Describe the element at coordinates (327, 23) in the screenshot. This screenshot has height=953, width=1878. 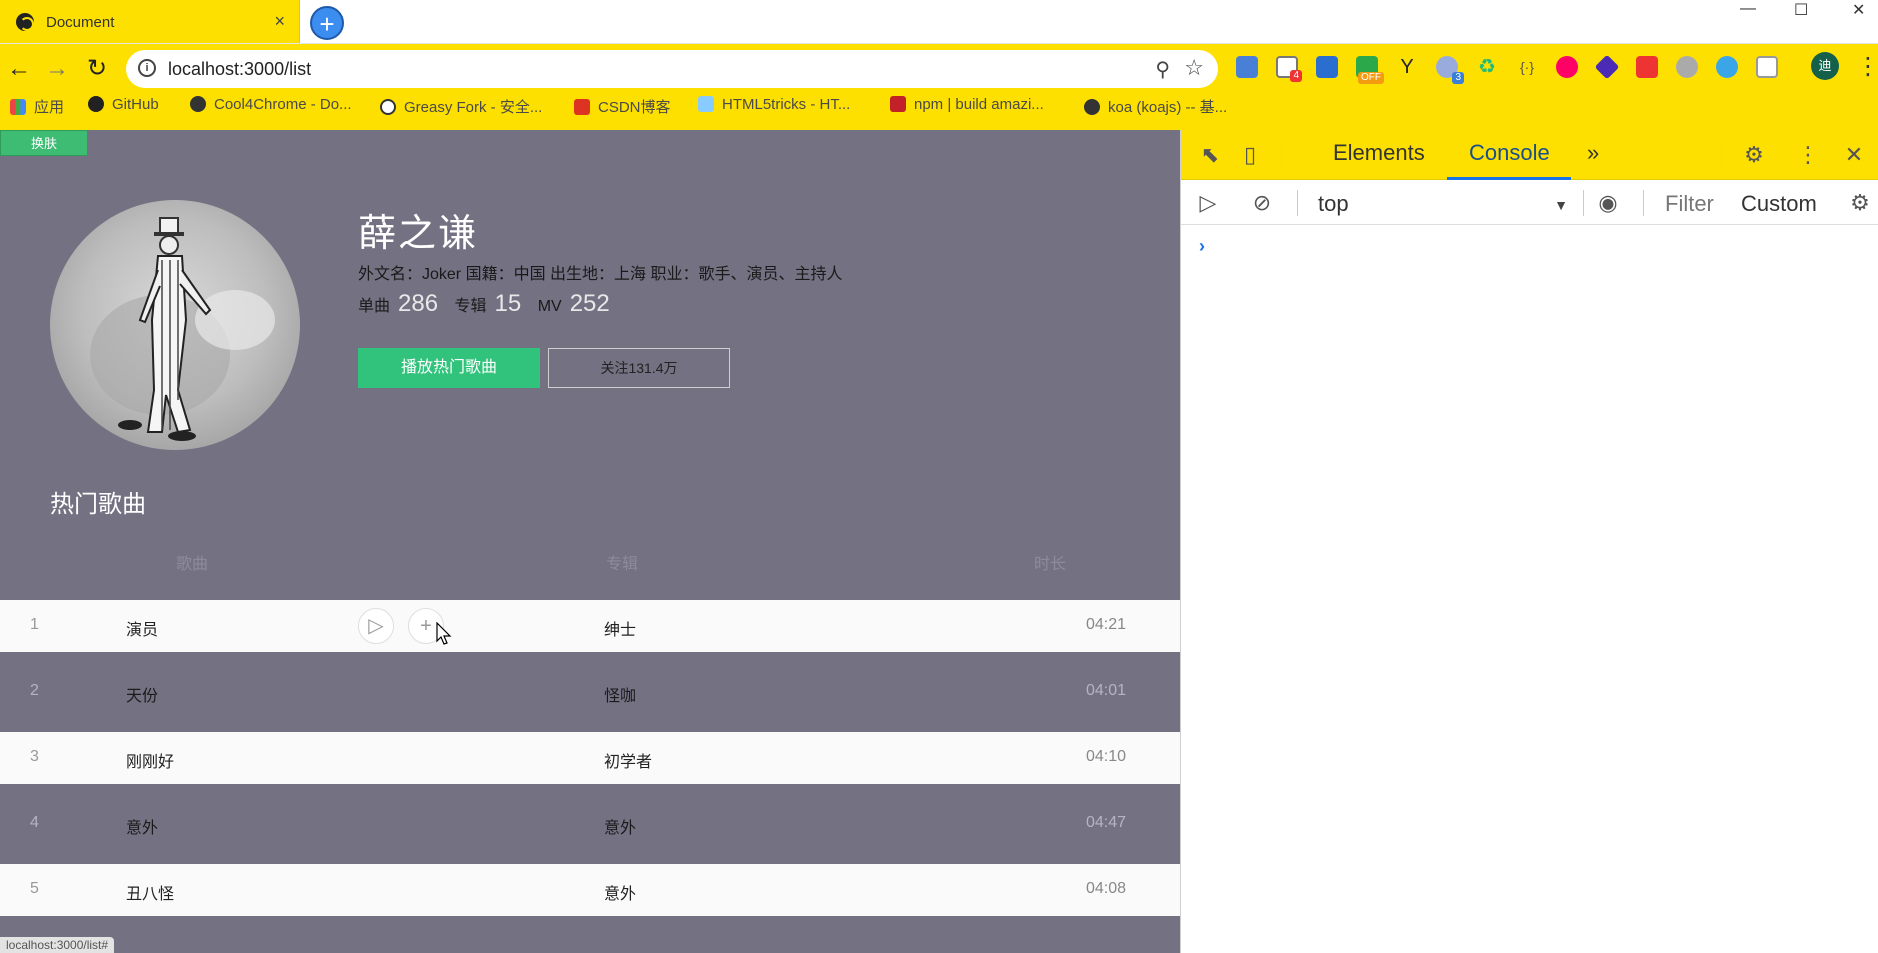
I see `new-tab-button: +` at that location.